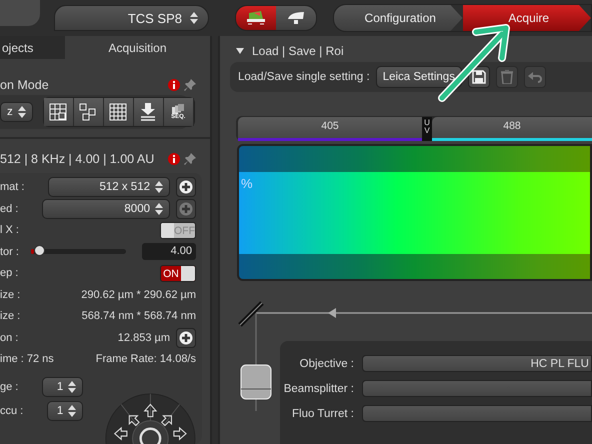 The height and width of the screenshot is (444, 592). What do you see at coordinates (526, 18) in the screenshot?
I see `workflow-tab: Acquire` at bounding box center [526, 18].